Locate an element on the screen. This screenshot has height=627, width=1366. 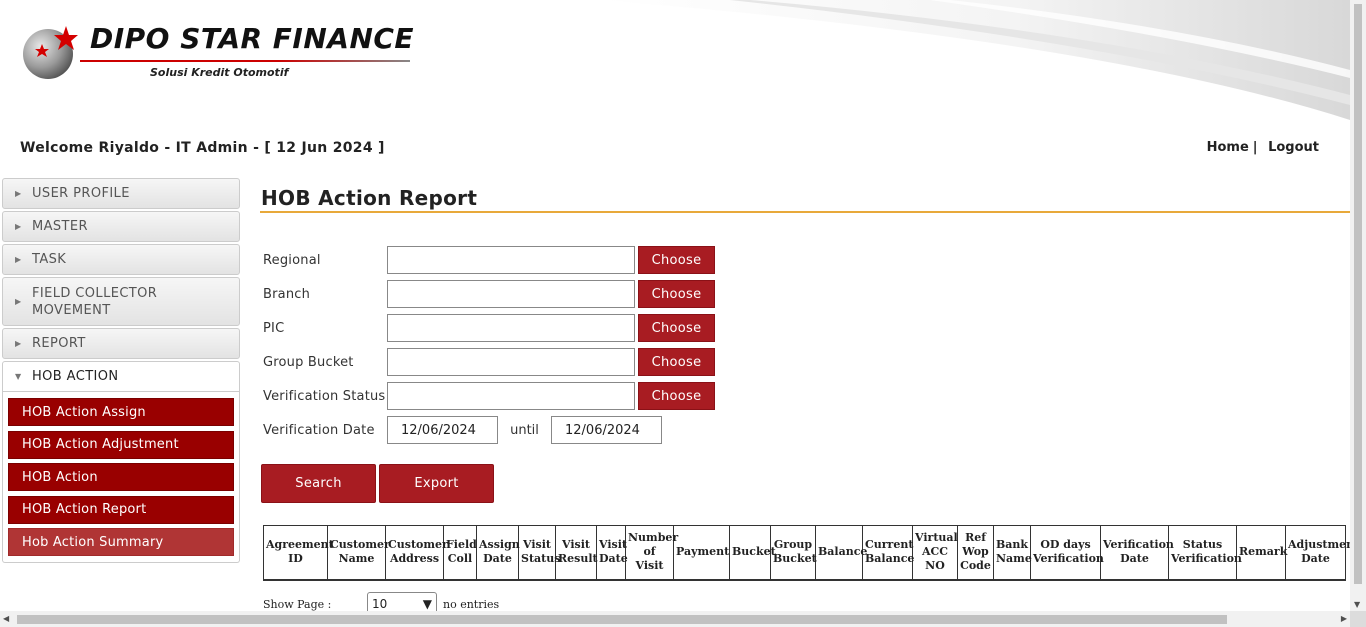
sidebar-item-report: ▶ REPORT is located at coordinates (121, 343).